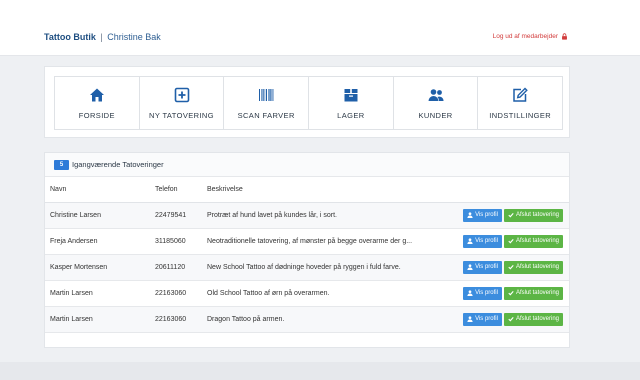  Describe the element at coordinates (97, 241) in the screenshot. I see `cell-name: Freja Andersen` at that location.